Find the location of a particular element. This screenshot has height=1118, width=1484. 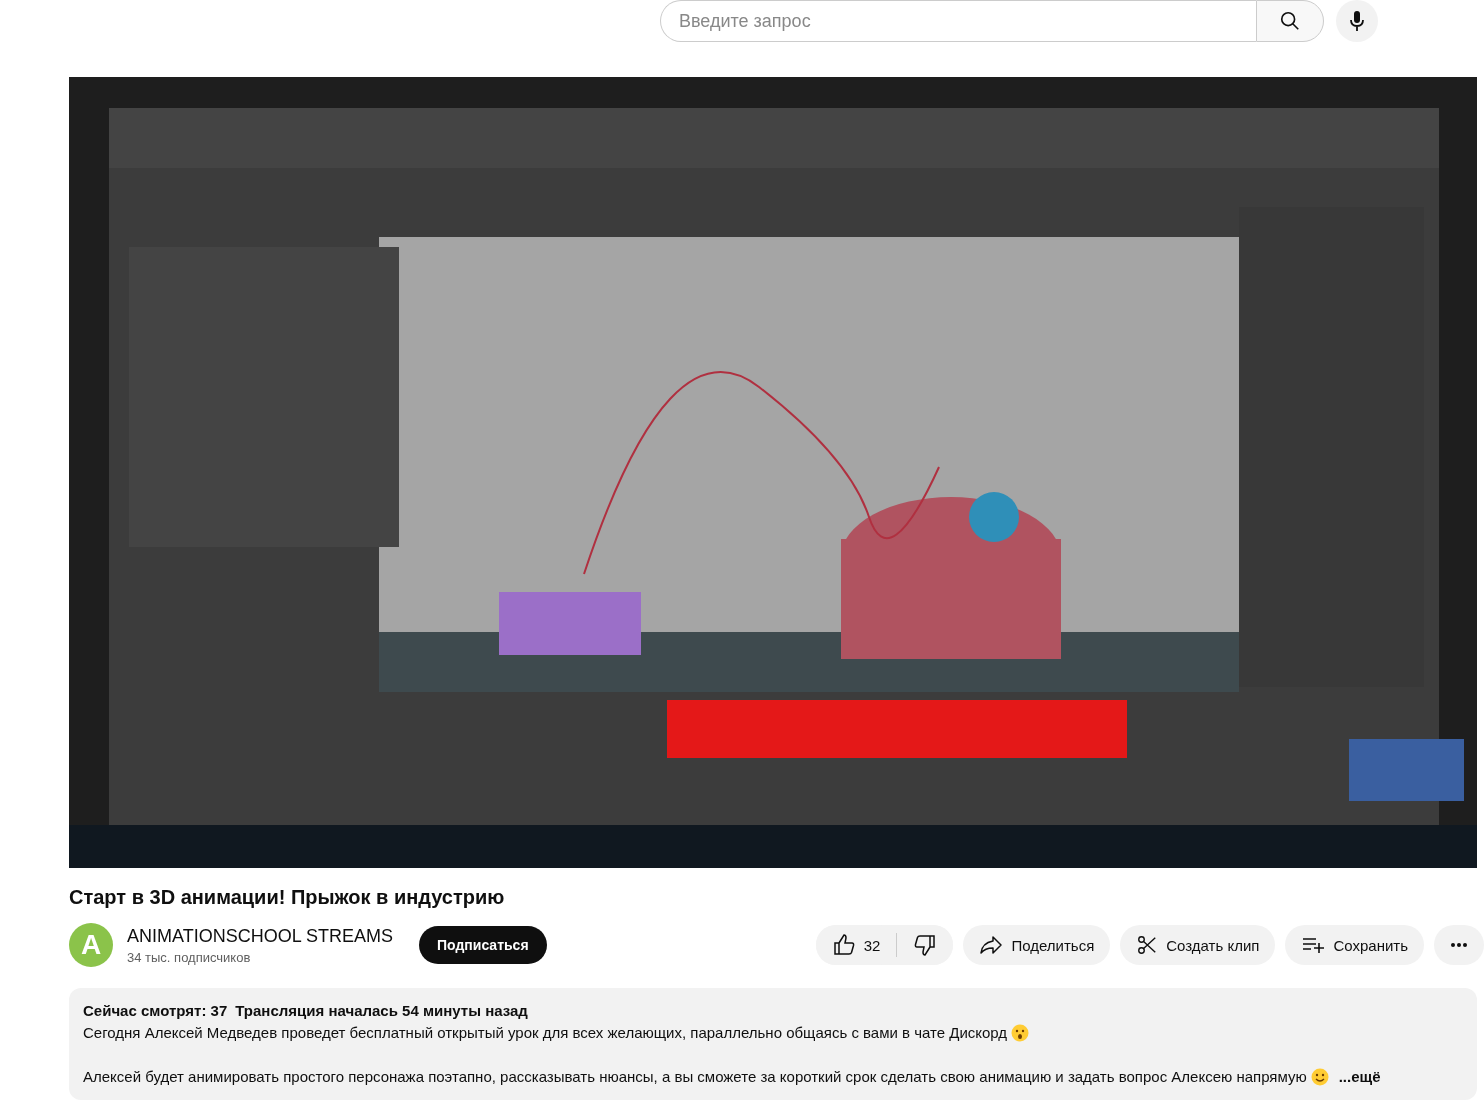

subscriber-count: 34 тыс. подписчиков is located at coordinates (189, 957).